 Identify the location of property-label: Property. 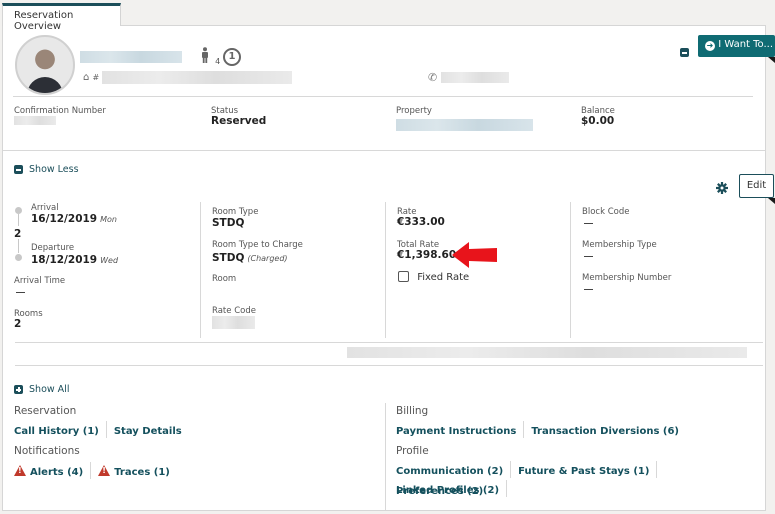
(414, 111).